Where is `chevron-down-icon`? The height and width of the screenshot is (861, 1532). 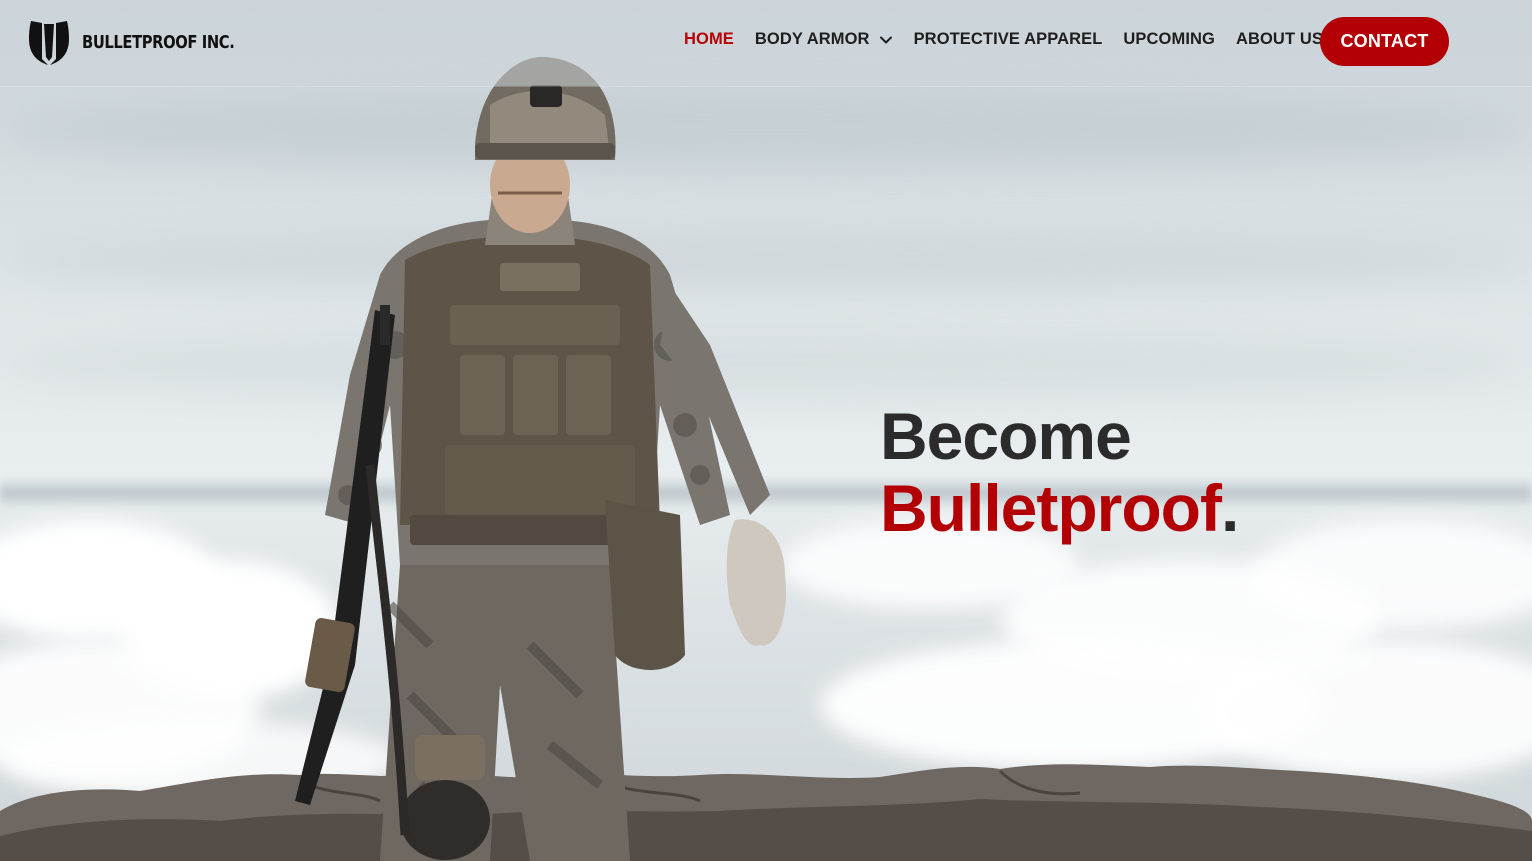 chevron-down-icon is located at coordinates (885, 39).